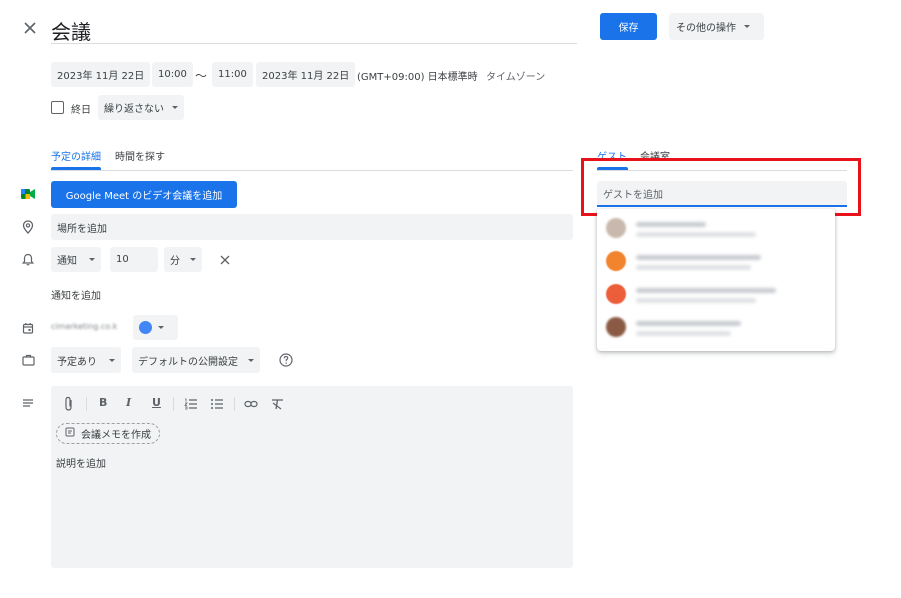 This screenshot has width=901, height=598. What do you see at coordinates (76, 155) in the screenshot?
I see `tab-event-details: 予定の詳細` at bounding box center [76, 155].